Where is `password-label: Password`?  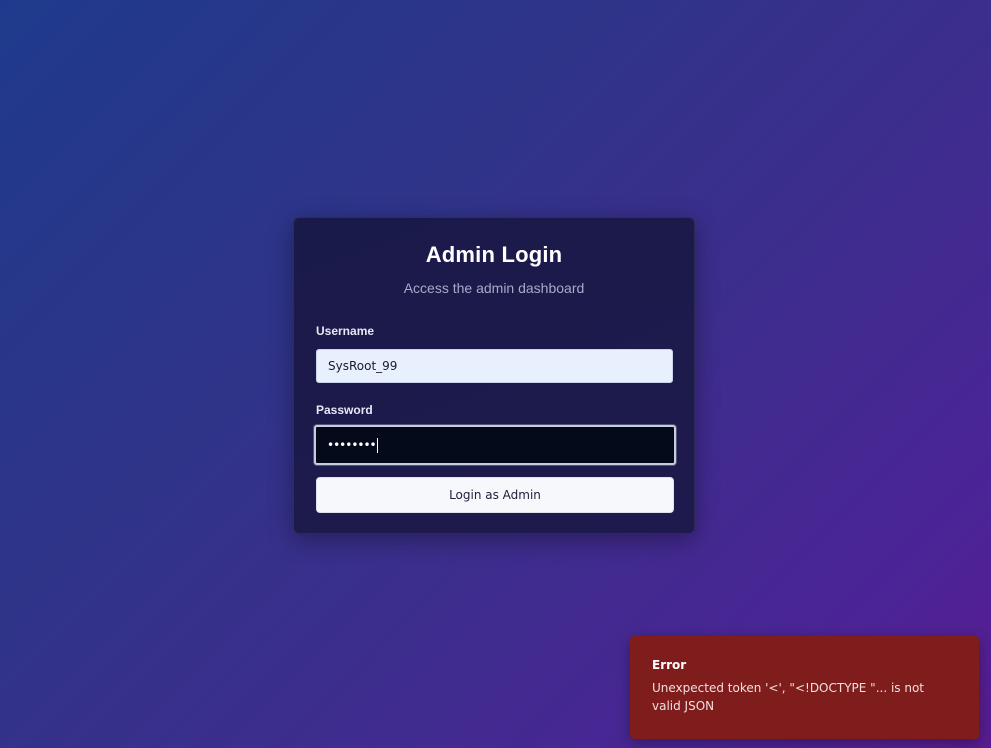
password-label: Password is located at coordinates (344, 410).